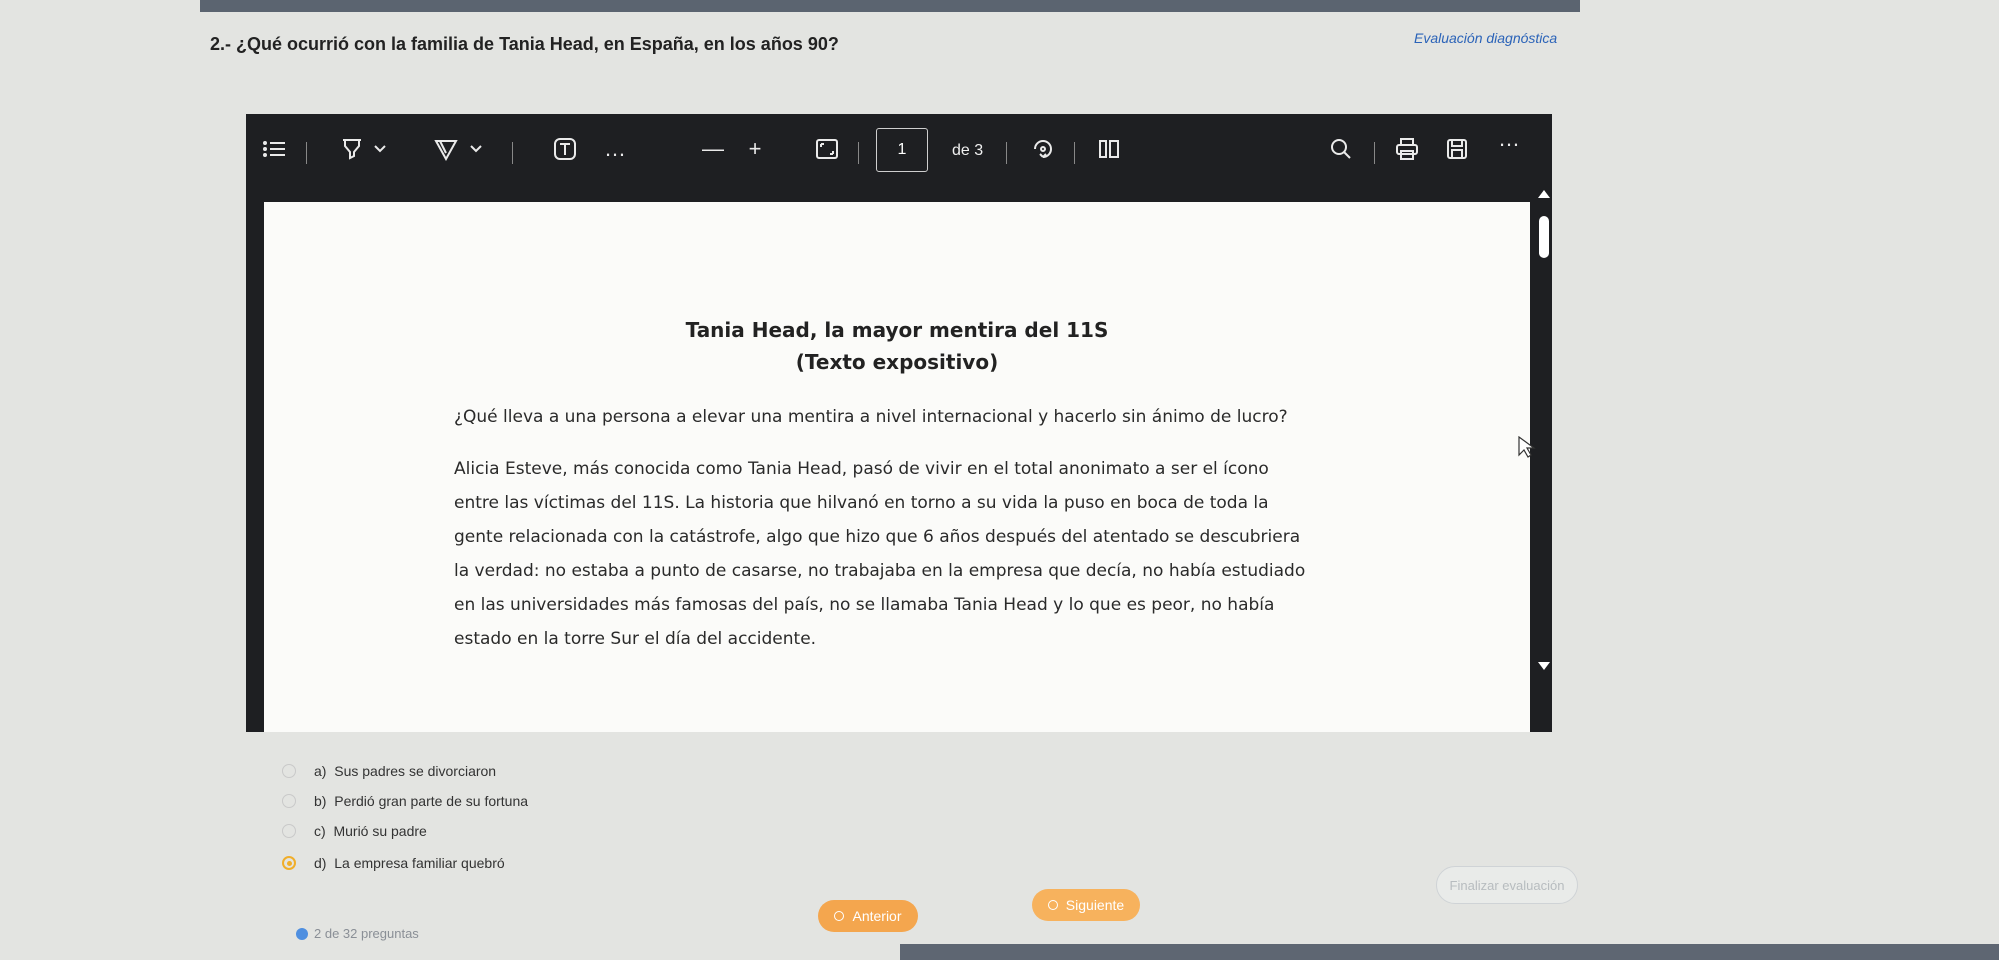 Image resolution: width=1999 pixels, height=960 pixels. I want to click on page-total-label: de 3, so click(968, 150).